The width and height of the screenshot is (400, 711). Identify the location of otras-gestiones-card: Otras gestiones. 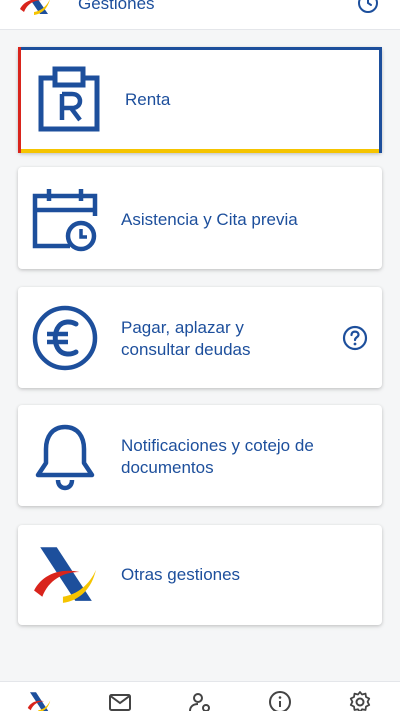
(200, 575).